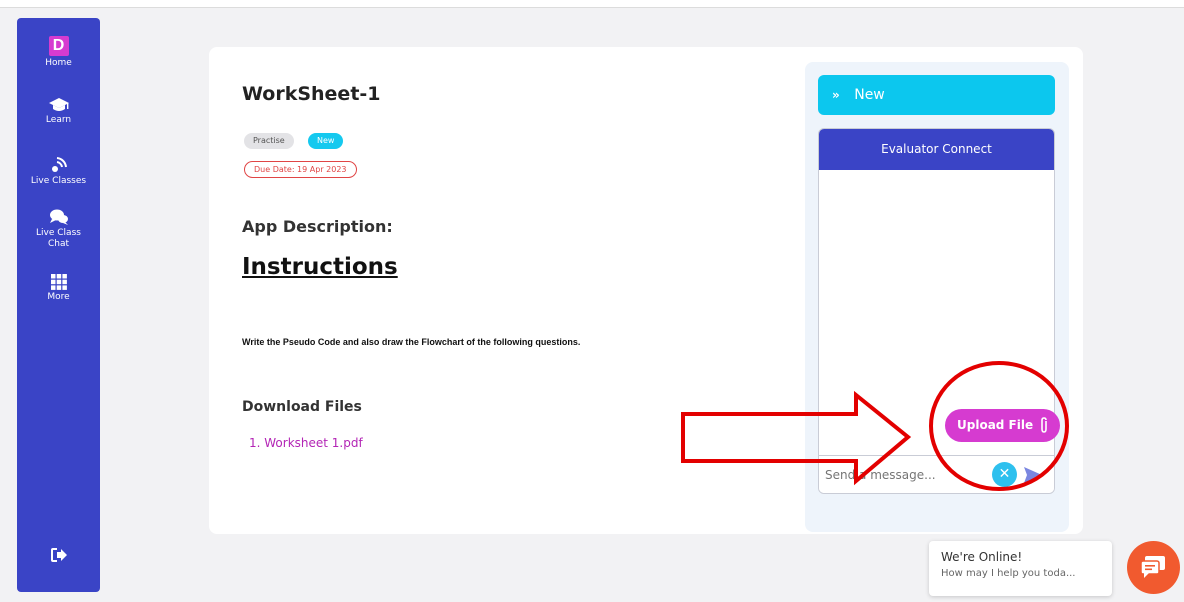 This screenshot has height=602, width=1184. I want to click on chat-launcher-button, so click(1153, 567).